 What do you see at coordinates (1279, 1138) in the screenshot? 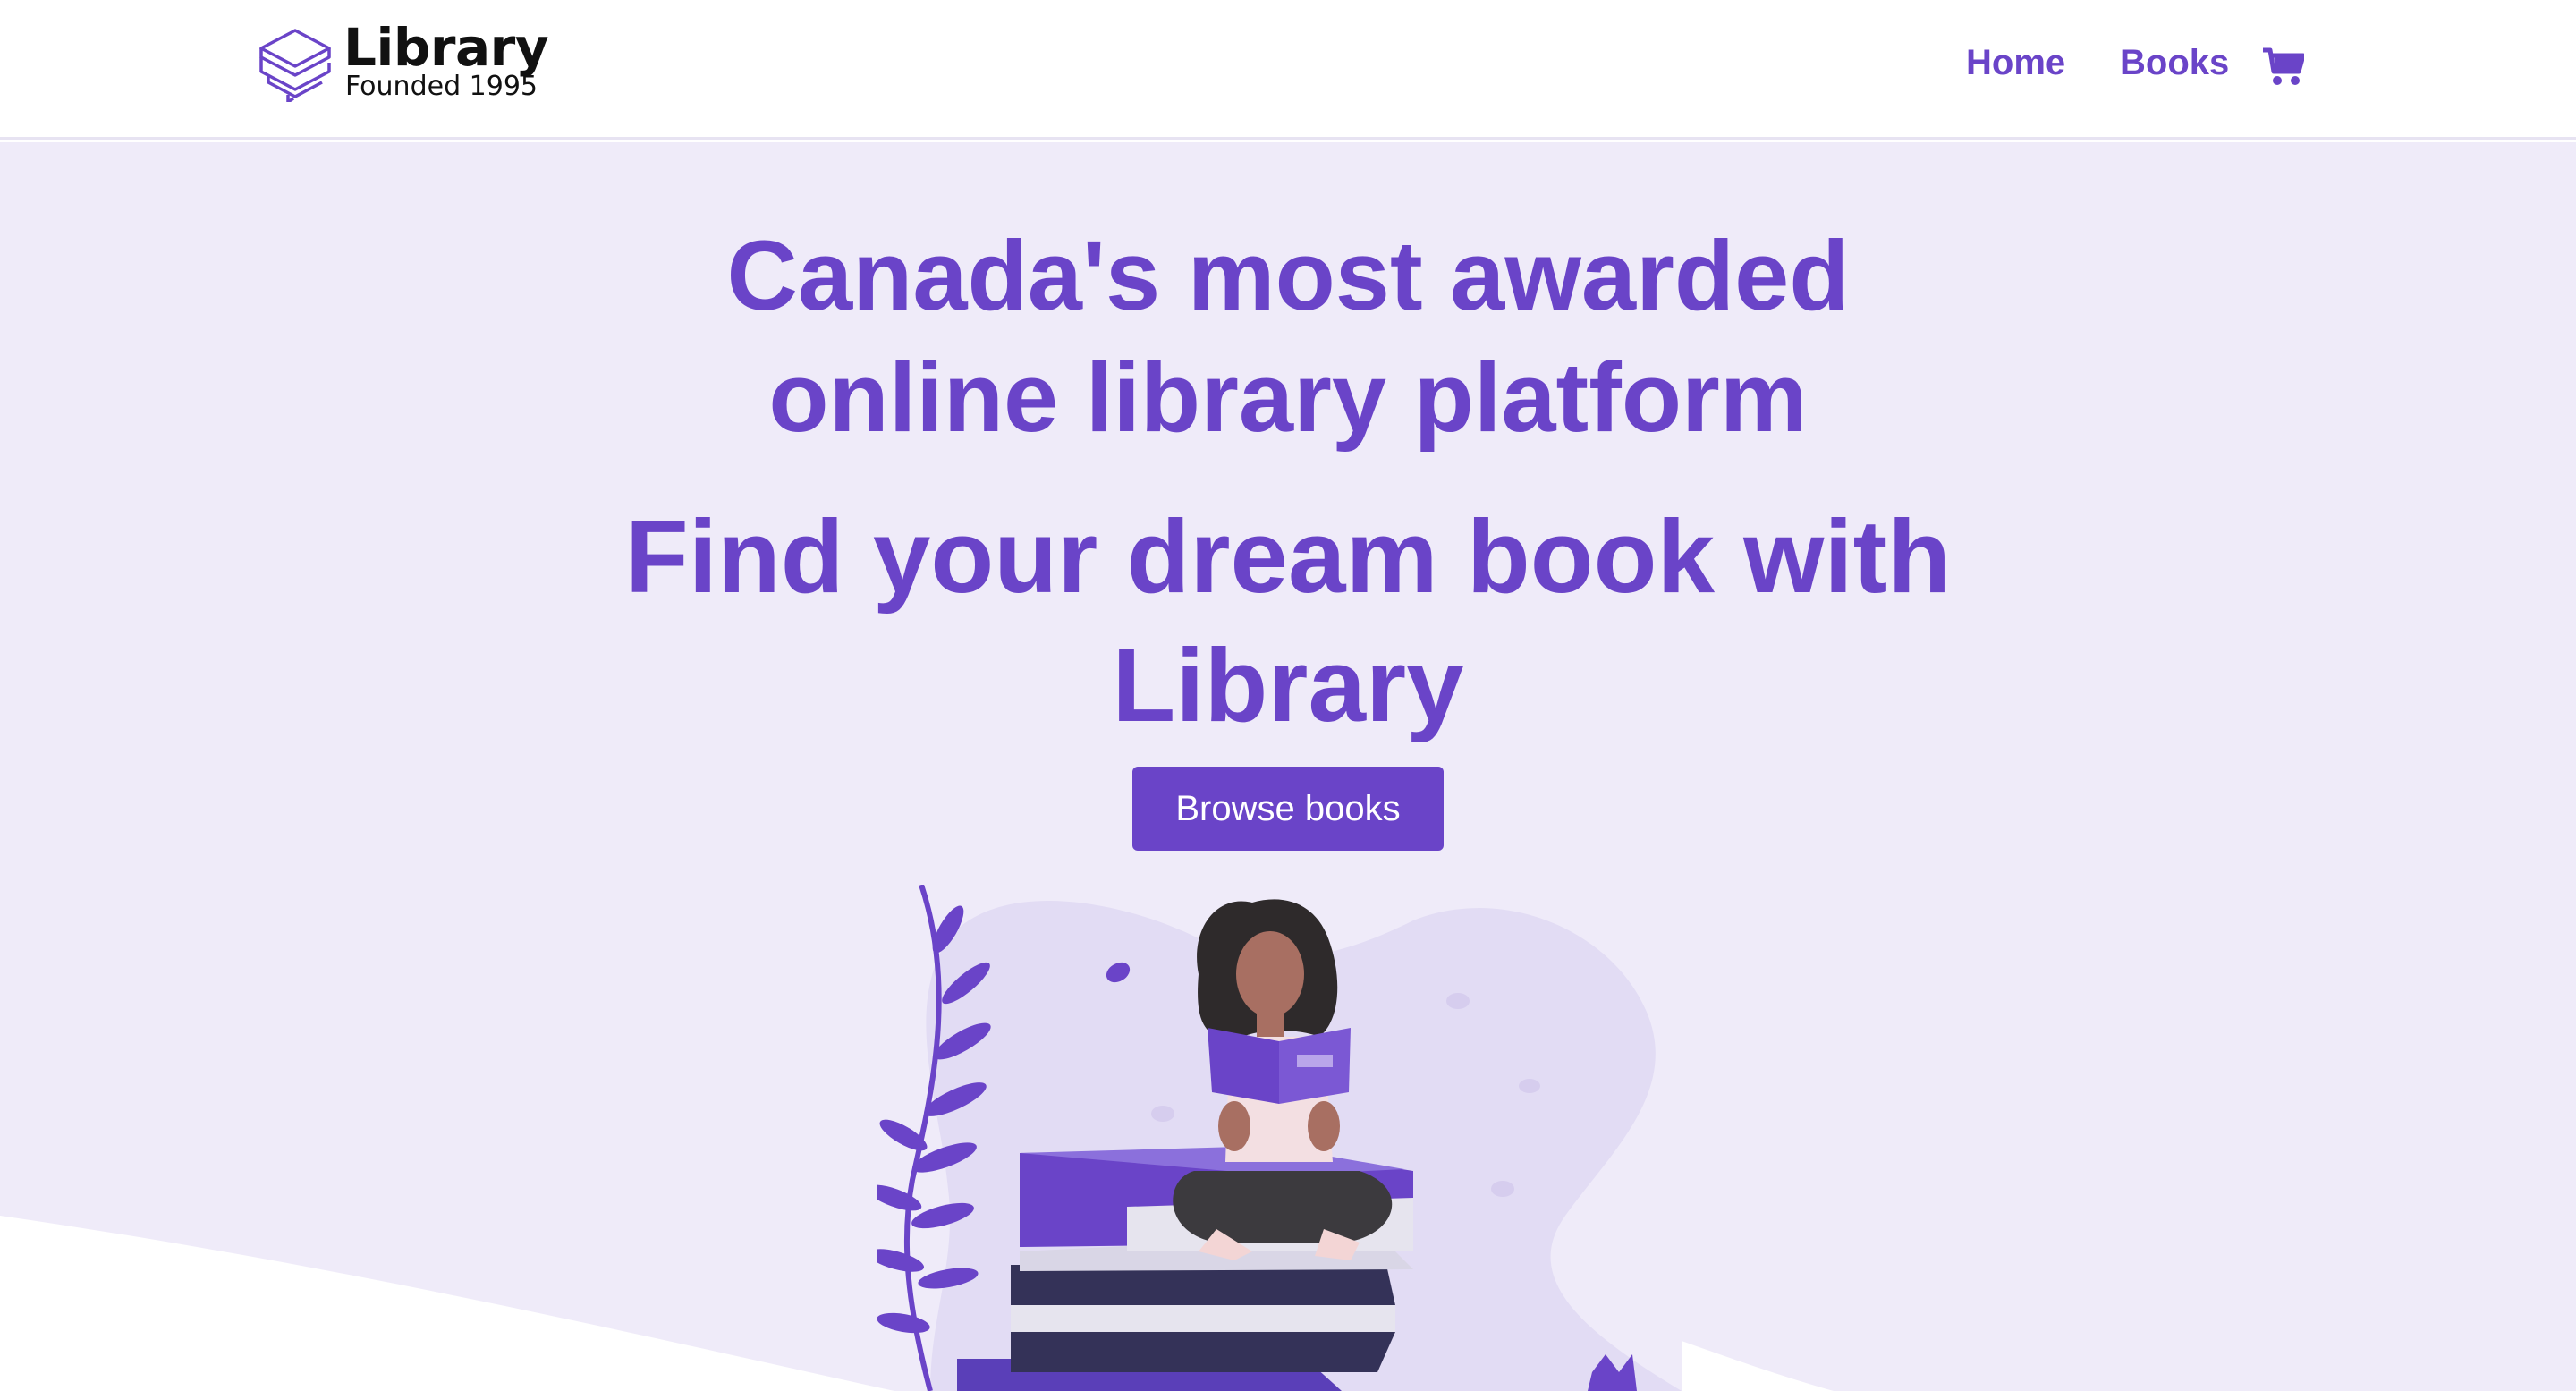
I see `woman-reading-illustration` at bounding box center [1279, 1138].